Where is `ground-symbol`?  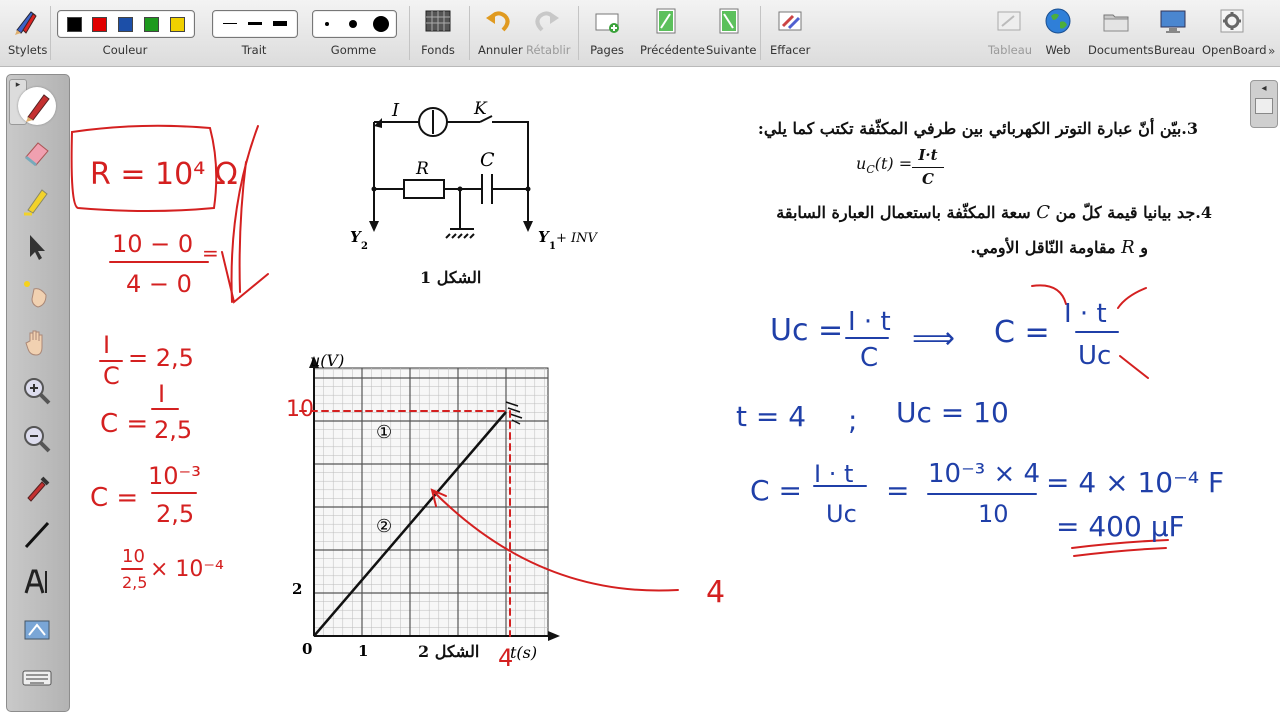 ground-symbol is located at coordinates (460, 233).